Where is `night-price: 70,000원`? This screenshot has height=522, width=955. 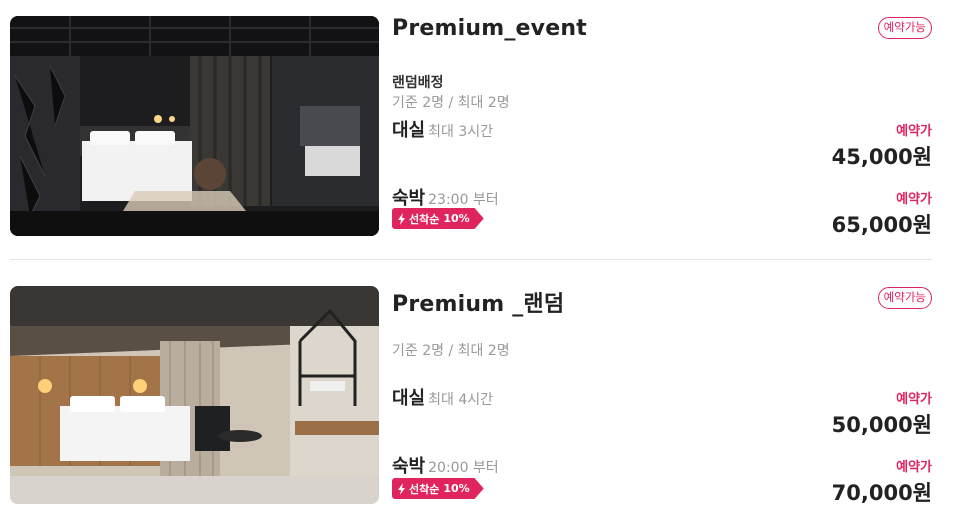 night-price: 70,000원 is located at coordinates (881, 493).